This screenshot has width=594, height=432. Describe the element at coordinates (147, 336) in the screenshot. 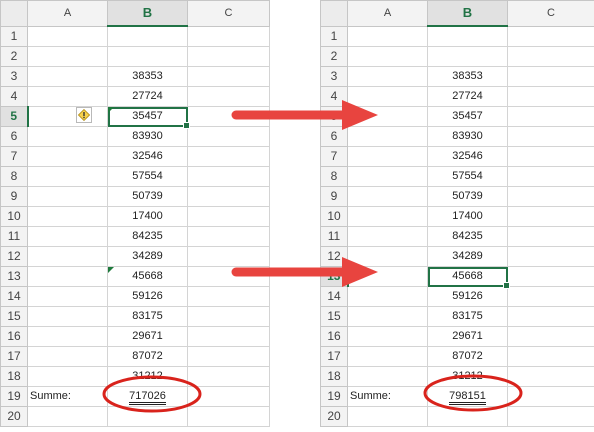

I see `cell-b: 29671` at that location.